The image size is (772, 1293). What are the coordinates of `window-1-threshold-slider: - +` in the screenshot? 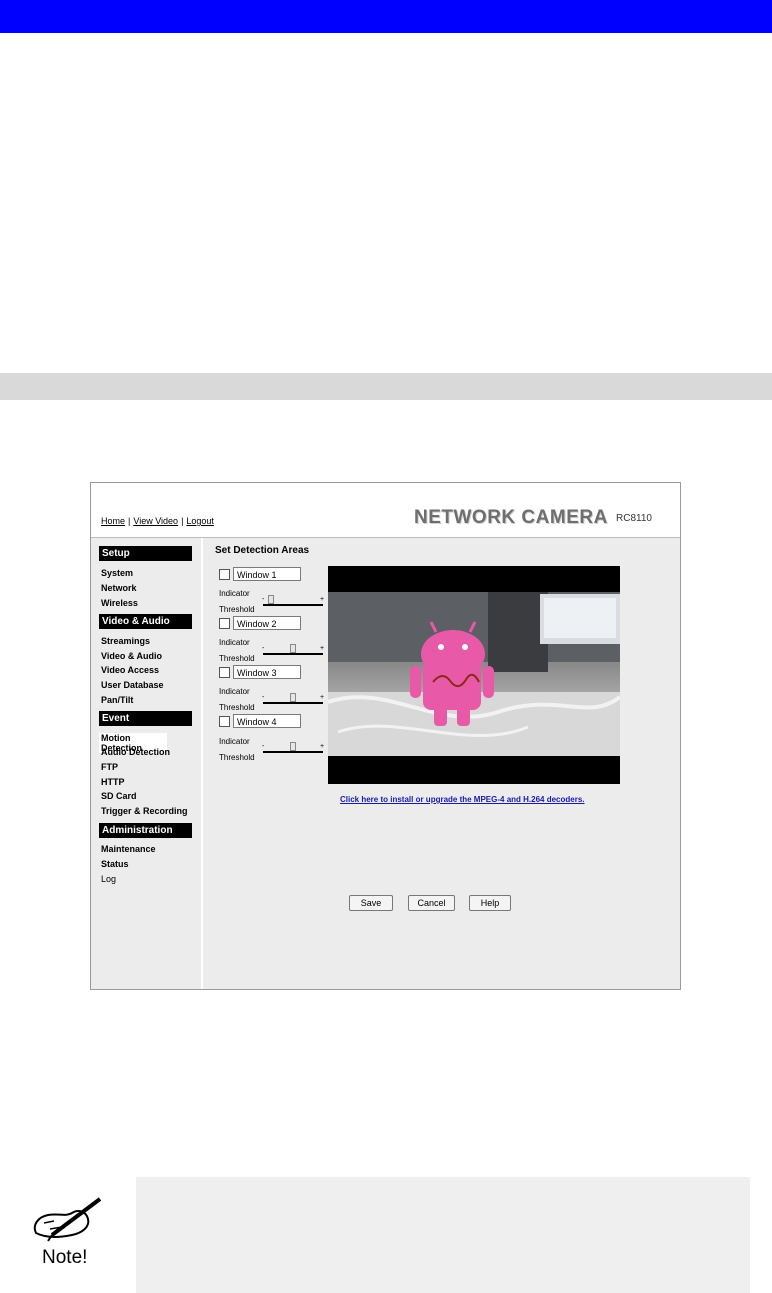 It's located at (293, 601).